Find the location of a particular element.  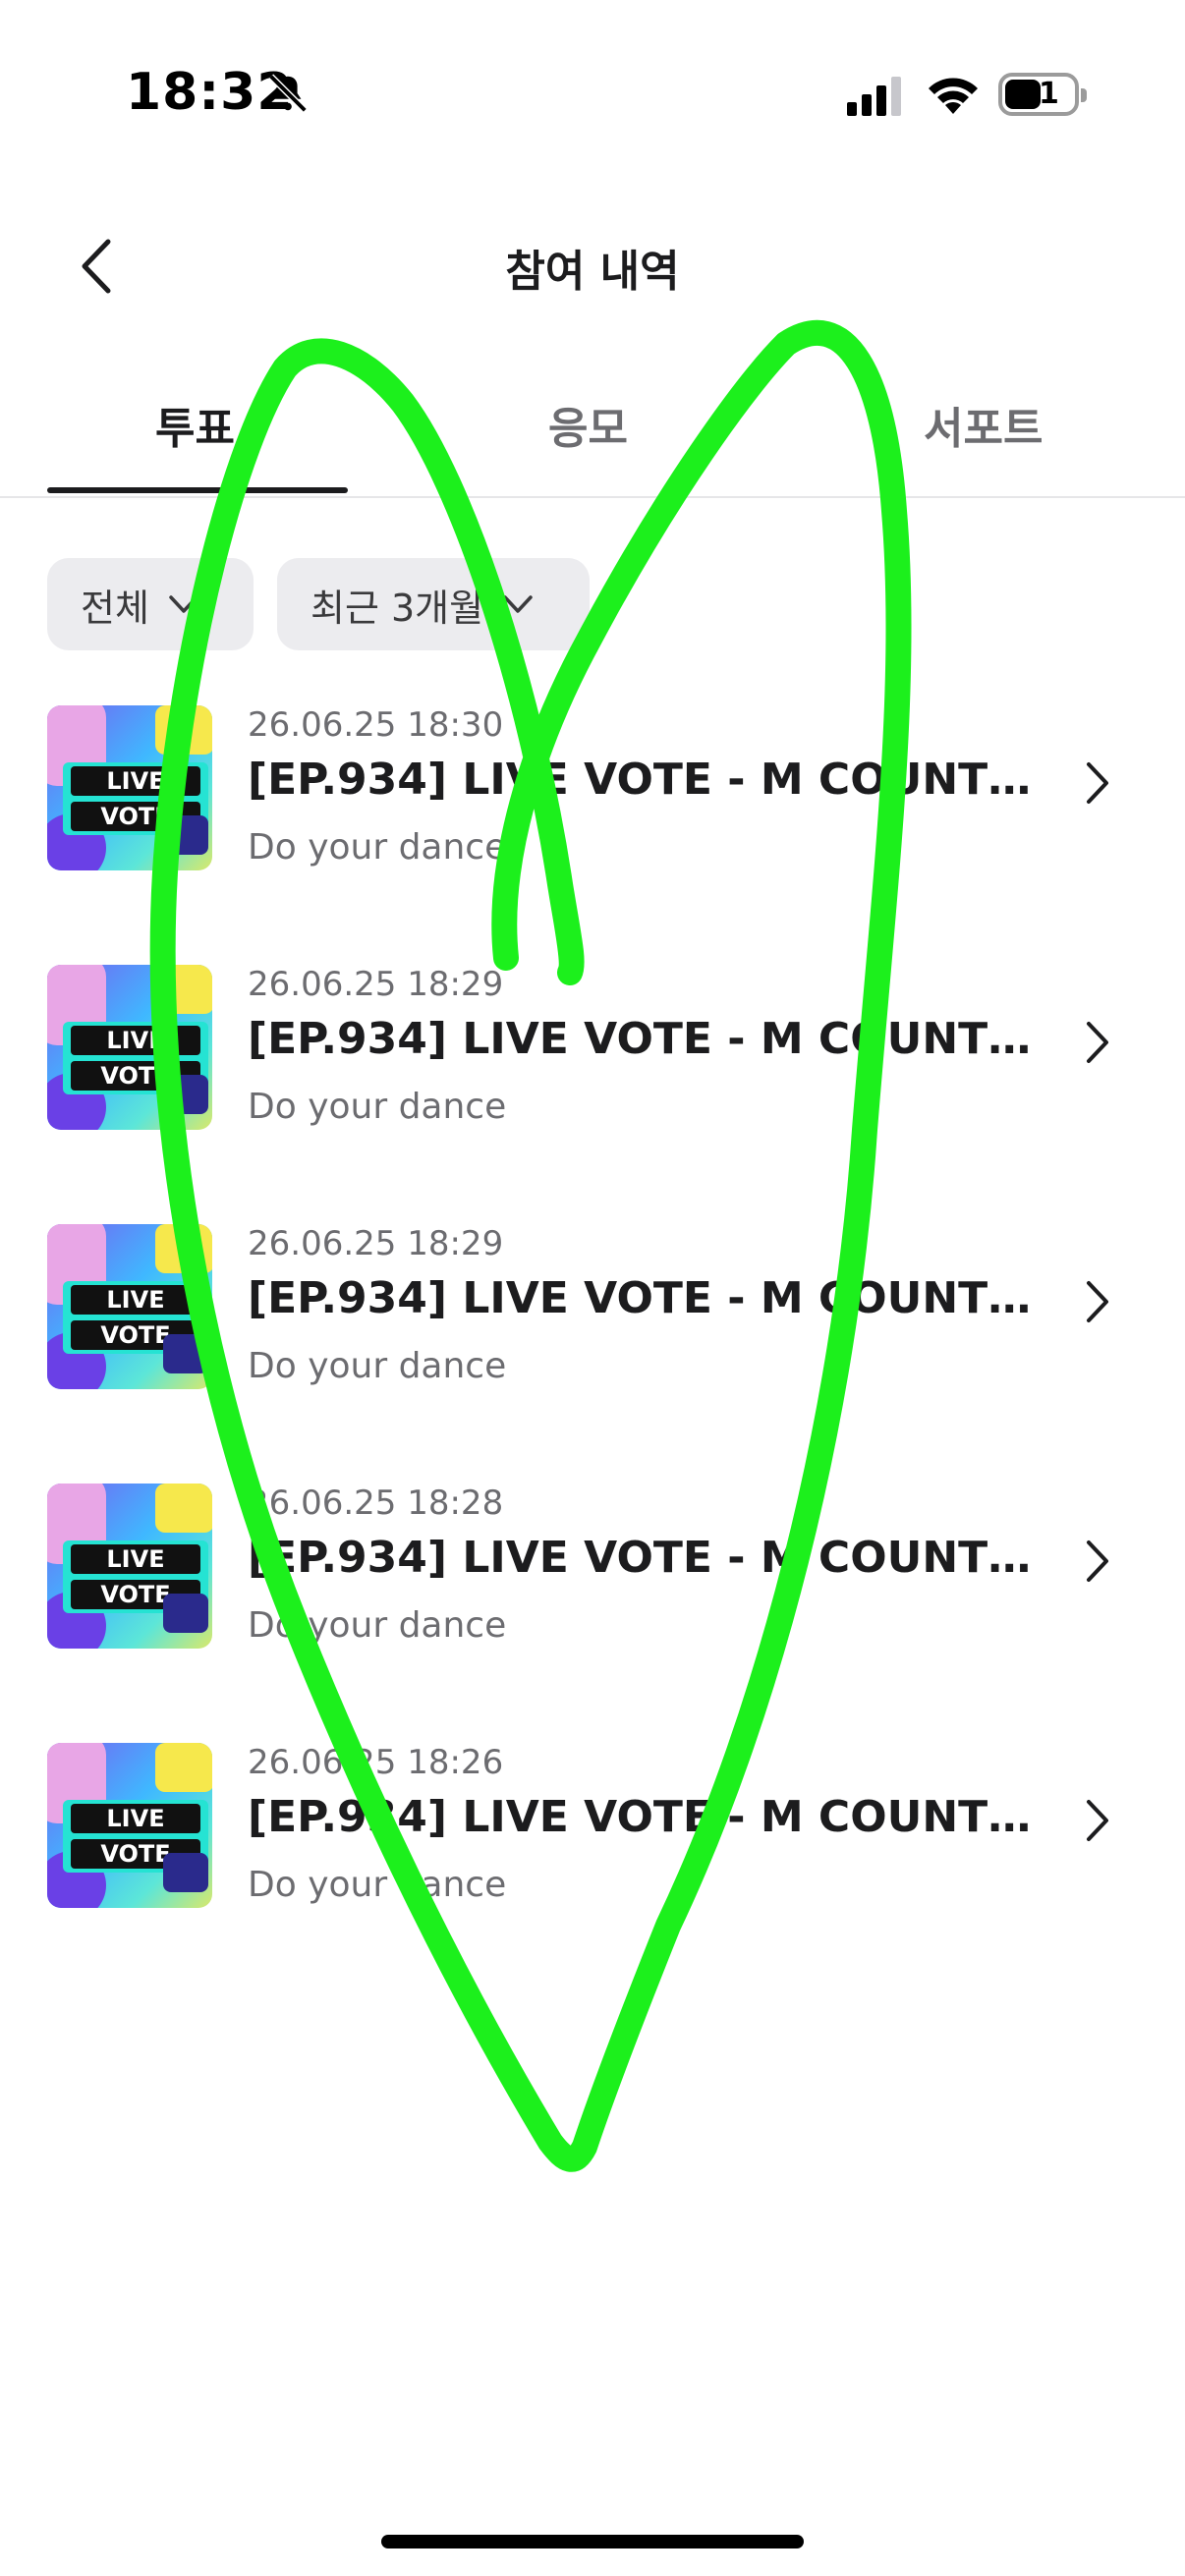

item-date: 26.06.25 18:30 is located at coordinates (376, 725).